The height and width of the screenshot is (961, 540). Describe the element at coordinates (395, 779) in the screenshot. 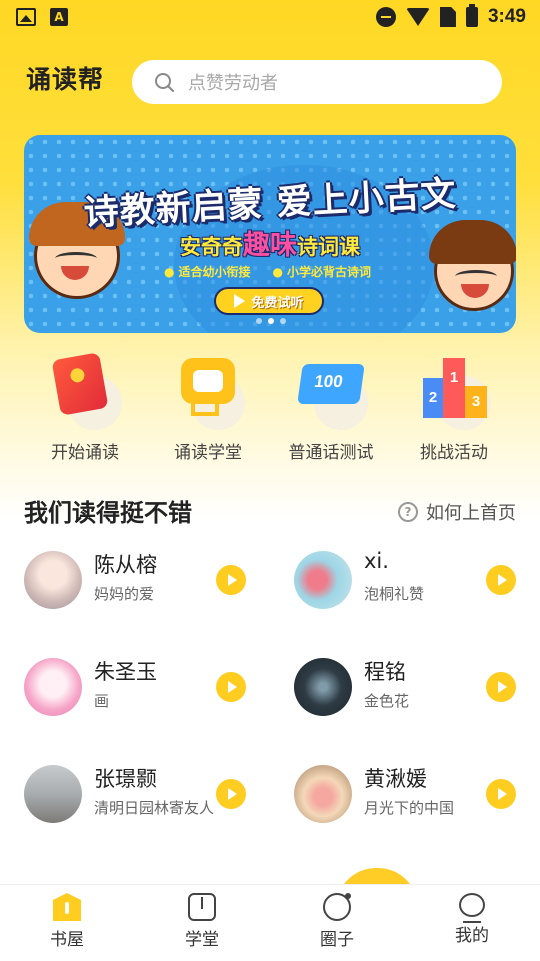

I see `reader-name: 黄湫媛` at that location.